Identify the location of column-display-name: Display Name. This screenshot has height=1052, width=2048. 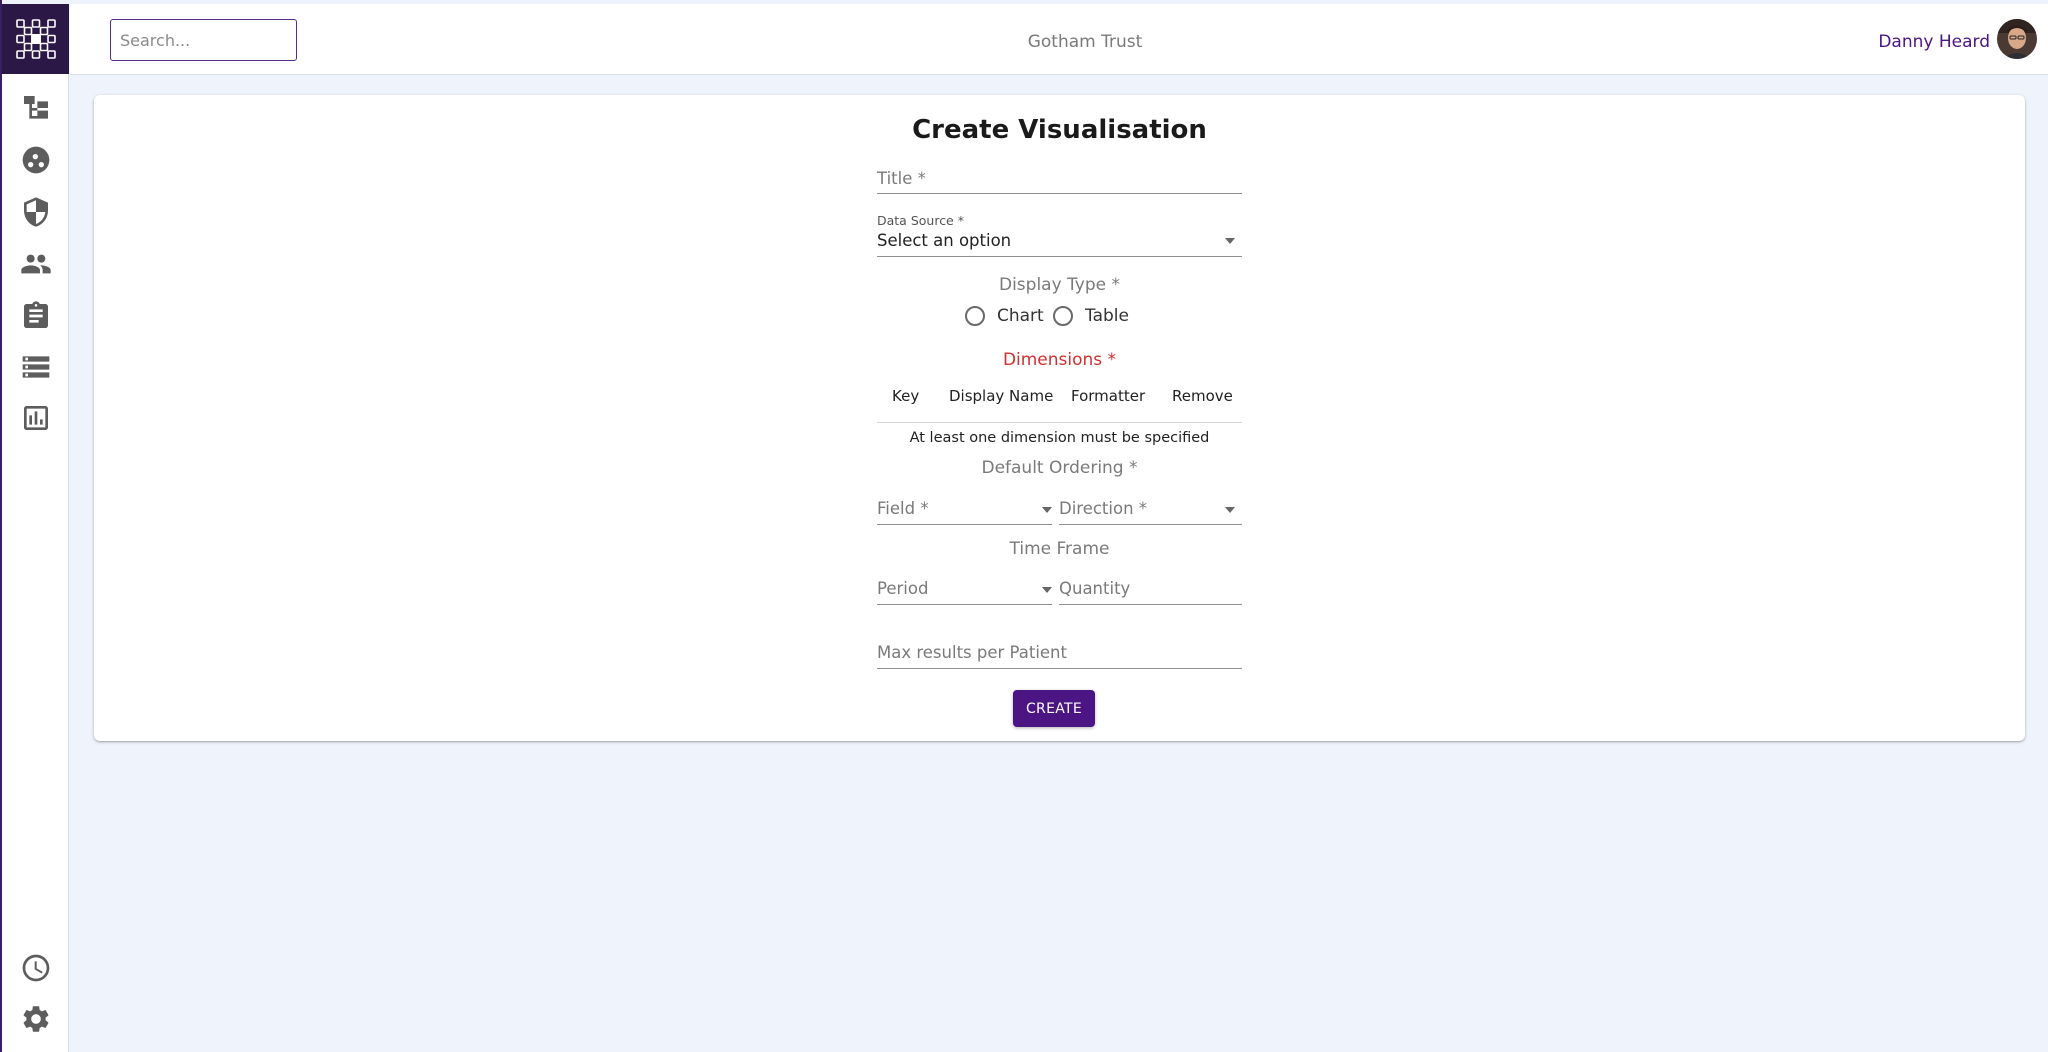
(1001, 396).